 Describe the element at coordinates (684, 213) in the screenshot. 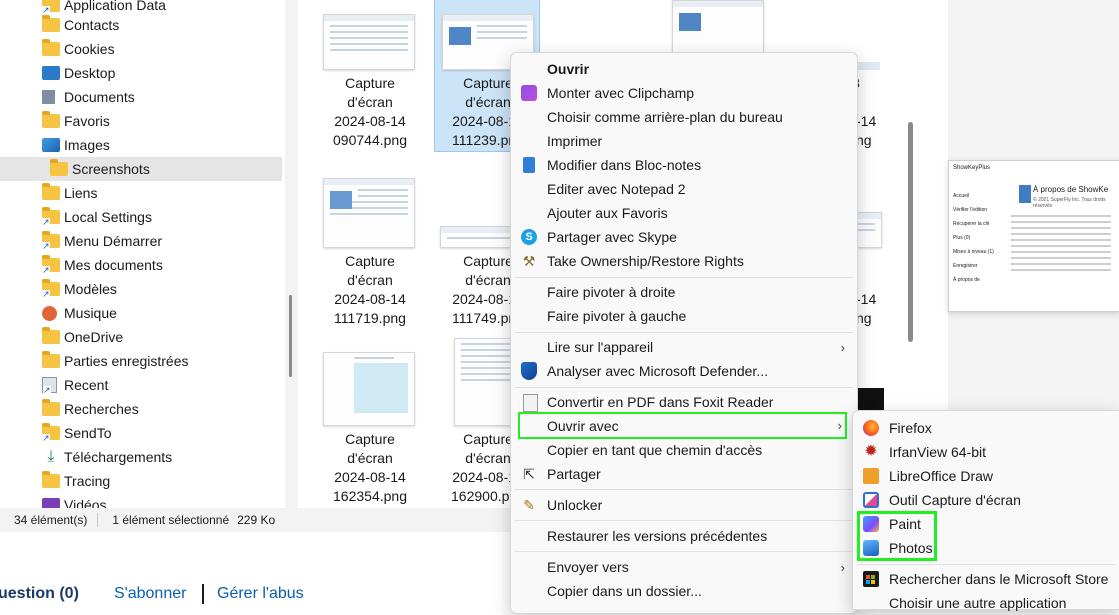

I see `menu-item-add-favorites: Ajouter aux Favoris` at that location.